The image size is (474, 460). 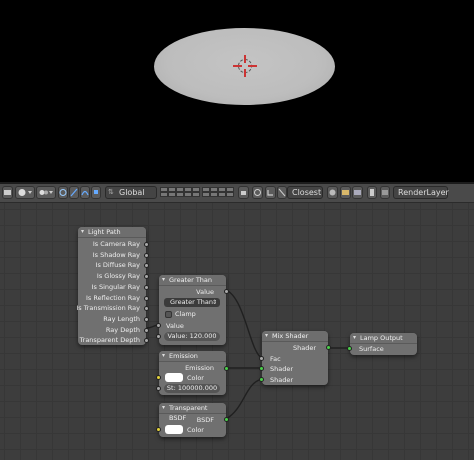 I want to click on socket-ray-length, so click(x=146, y=319).